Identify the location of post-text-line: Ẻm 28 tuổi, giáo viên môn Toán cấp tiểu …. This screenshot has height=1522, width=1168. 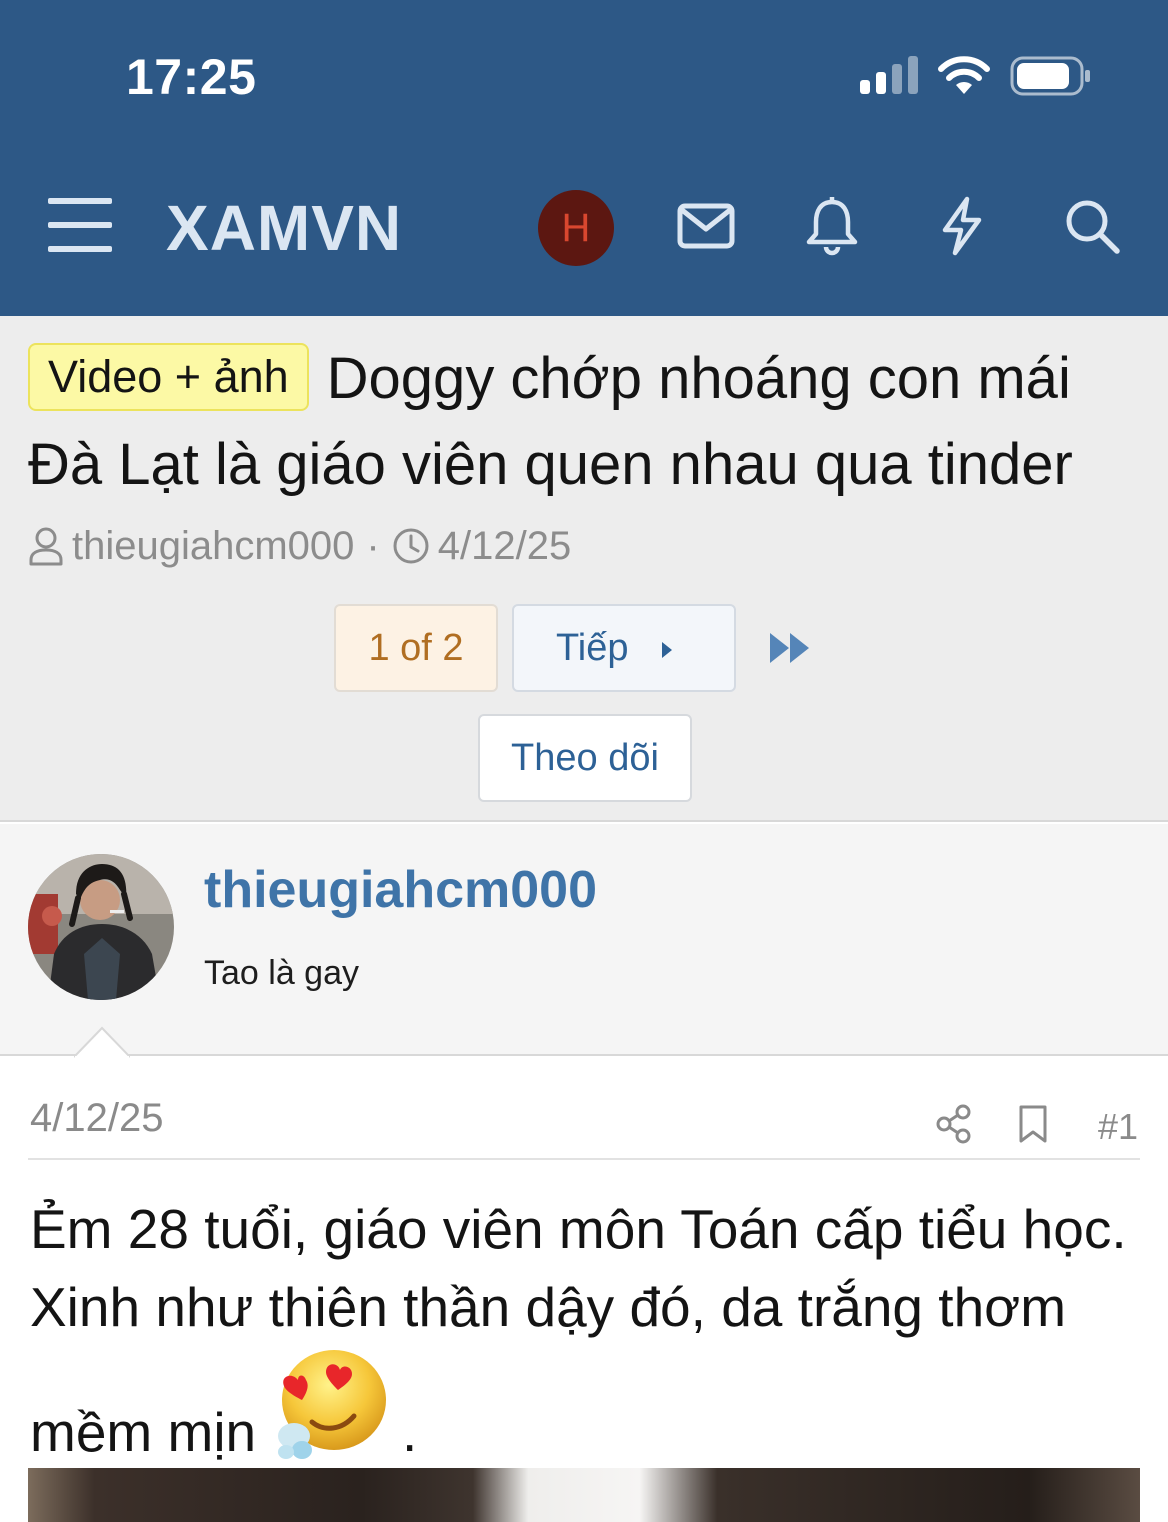
(578, 1229).